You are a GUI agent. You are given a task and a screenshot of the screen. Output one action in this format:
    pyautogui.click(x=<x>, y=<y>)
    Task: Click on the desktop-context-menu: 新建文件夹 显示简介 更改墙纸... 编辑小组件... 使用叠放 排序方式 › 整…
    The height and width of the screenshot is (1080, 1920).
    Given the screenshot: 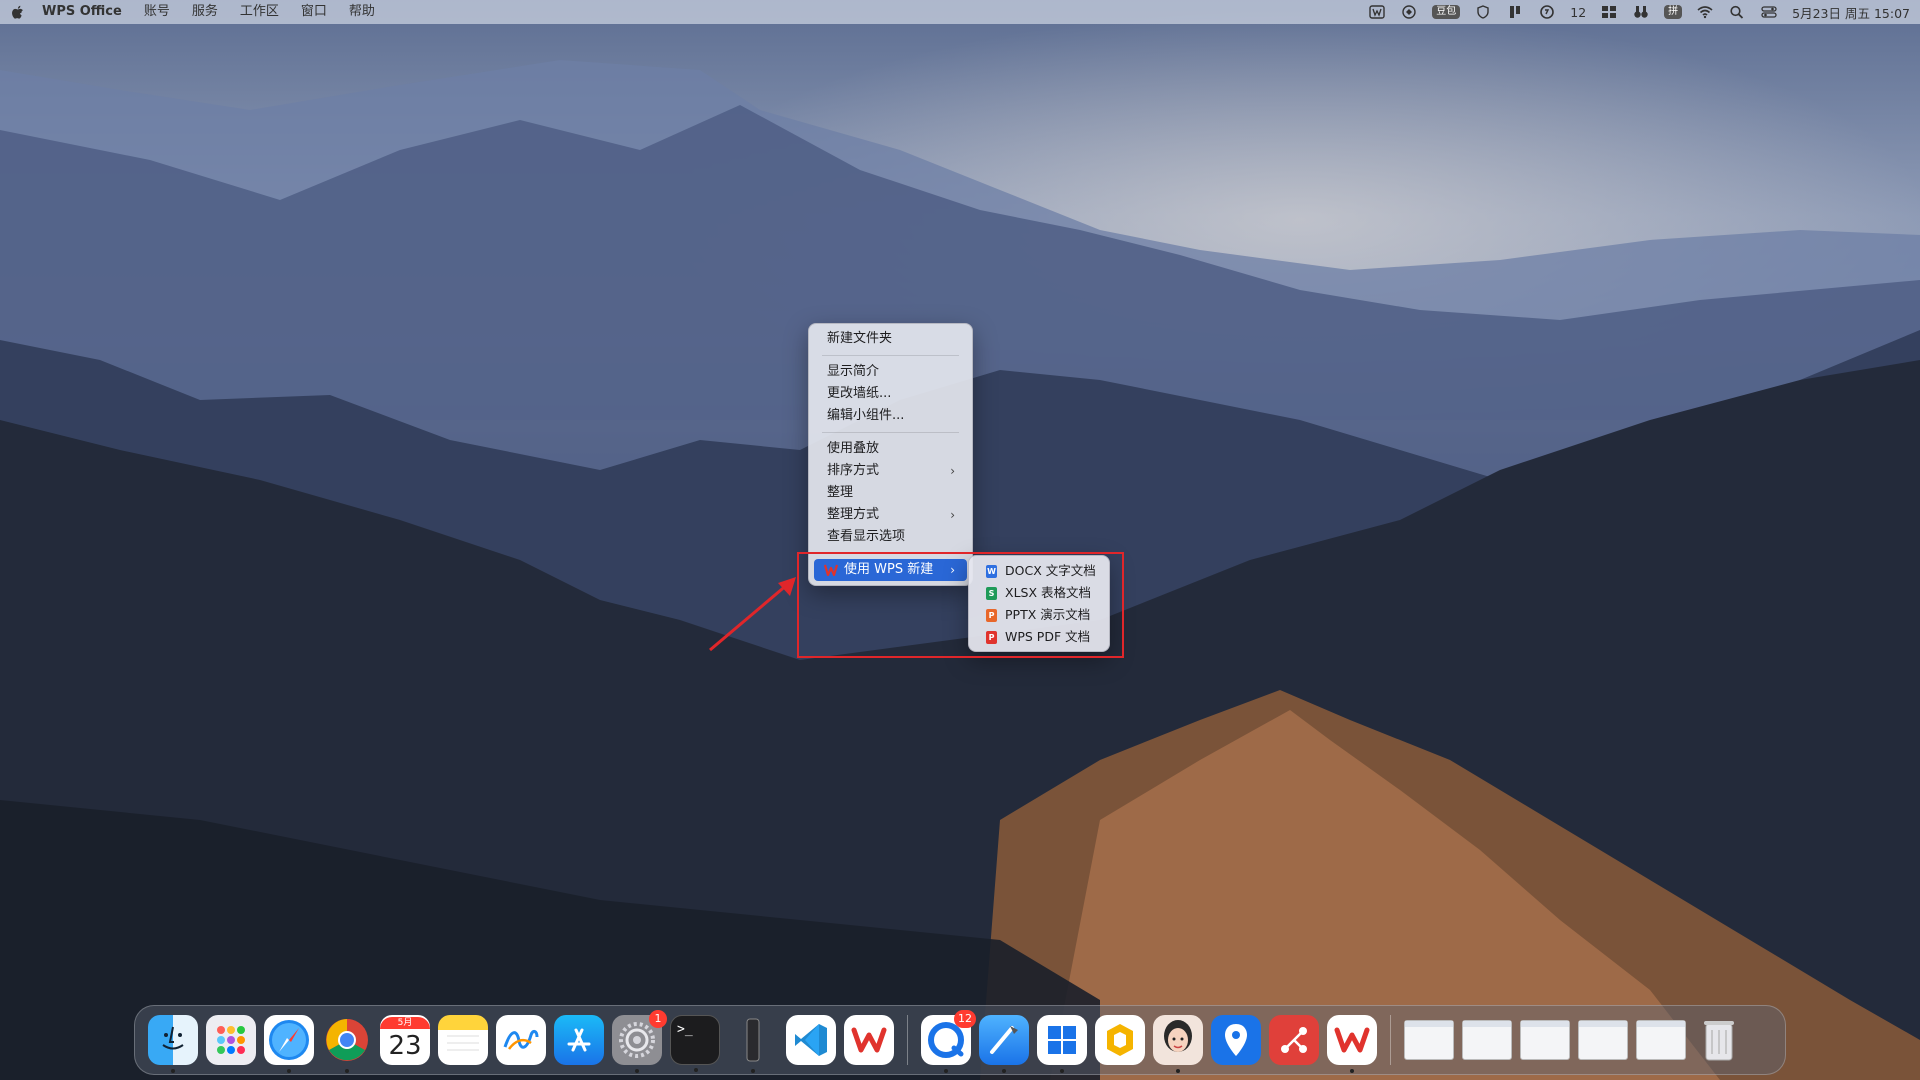 What is the action you would take?
    pyautogui.click(x=890, y=454)
    